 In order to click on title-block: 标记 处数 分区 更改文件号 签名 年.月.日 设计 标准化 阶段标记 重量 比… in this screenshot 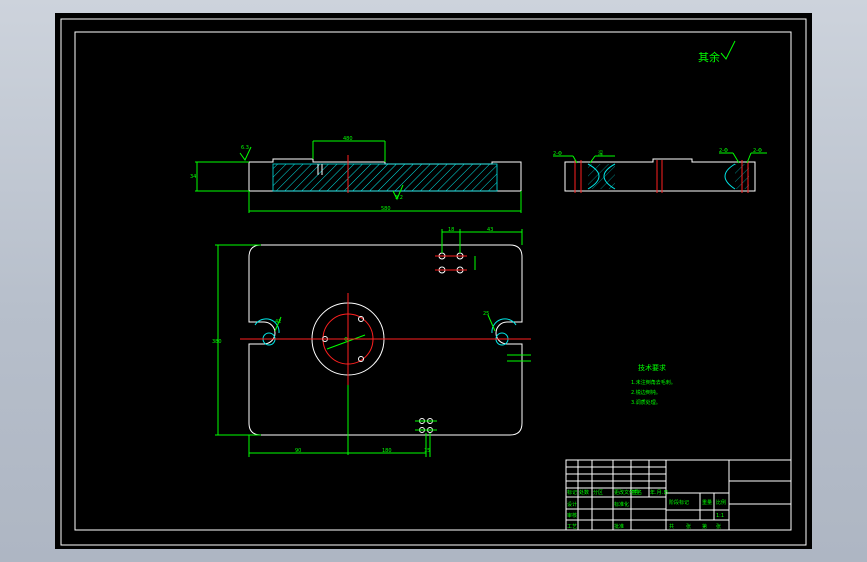, I will do `click(678, 495)`.